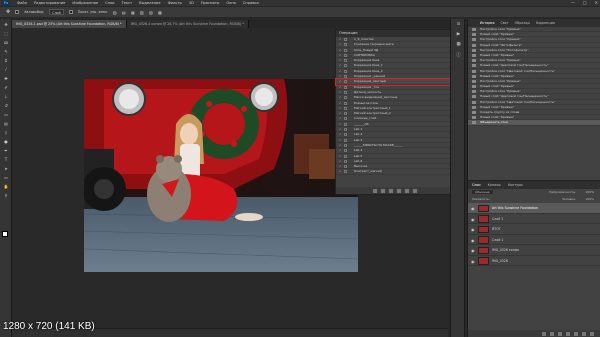 This screenshot has width=600, height=337. Describe the element at coordinates (395, 172) in the screenshot. I see `action-item: ✓ Контраст_мягкий` at that location.